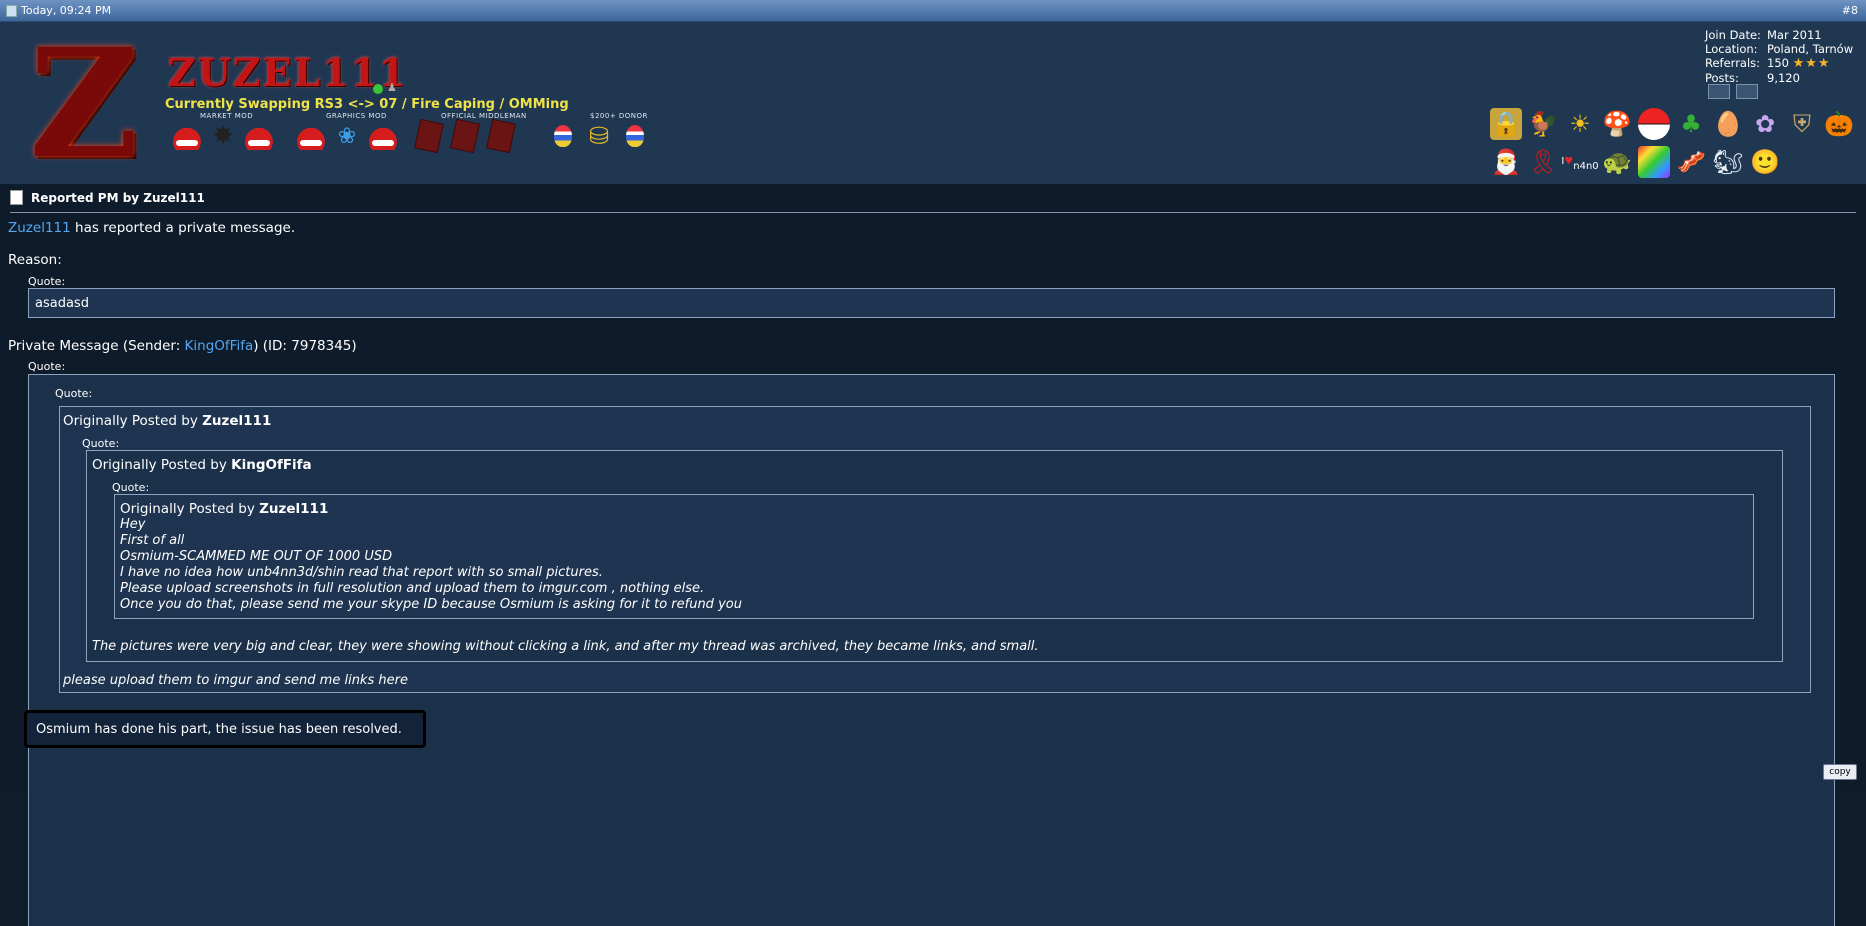 The width and height of the screenshot is (1866, 926). I want to click on rank-icons: ✸ ❀ ⛁, so click(411, 136).